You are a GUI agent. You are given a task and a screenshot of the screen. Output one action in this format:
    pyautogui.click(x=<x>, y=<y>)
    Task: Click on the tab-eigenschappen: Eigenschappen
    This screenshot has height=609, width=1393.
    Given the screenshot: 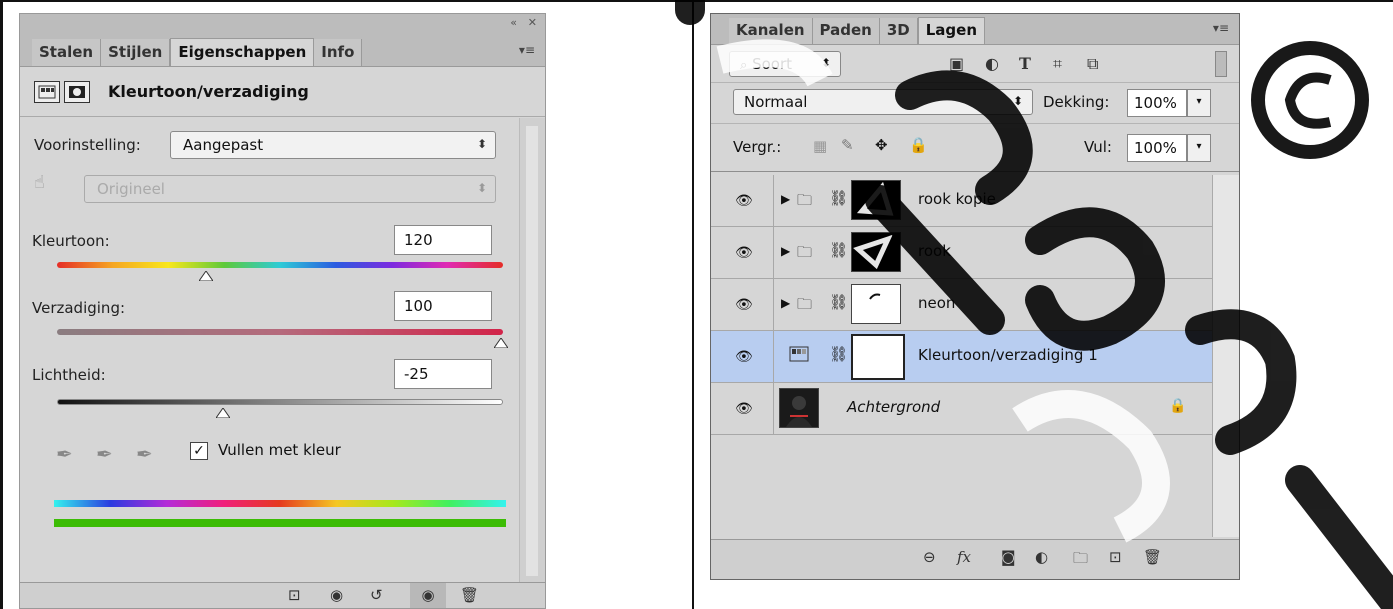 What is the action you would take?
    pyautogui.click(x=242, y=52)
    